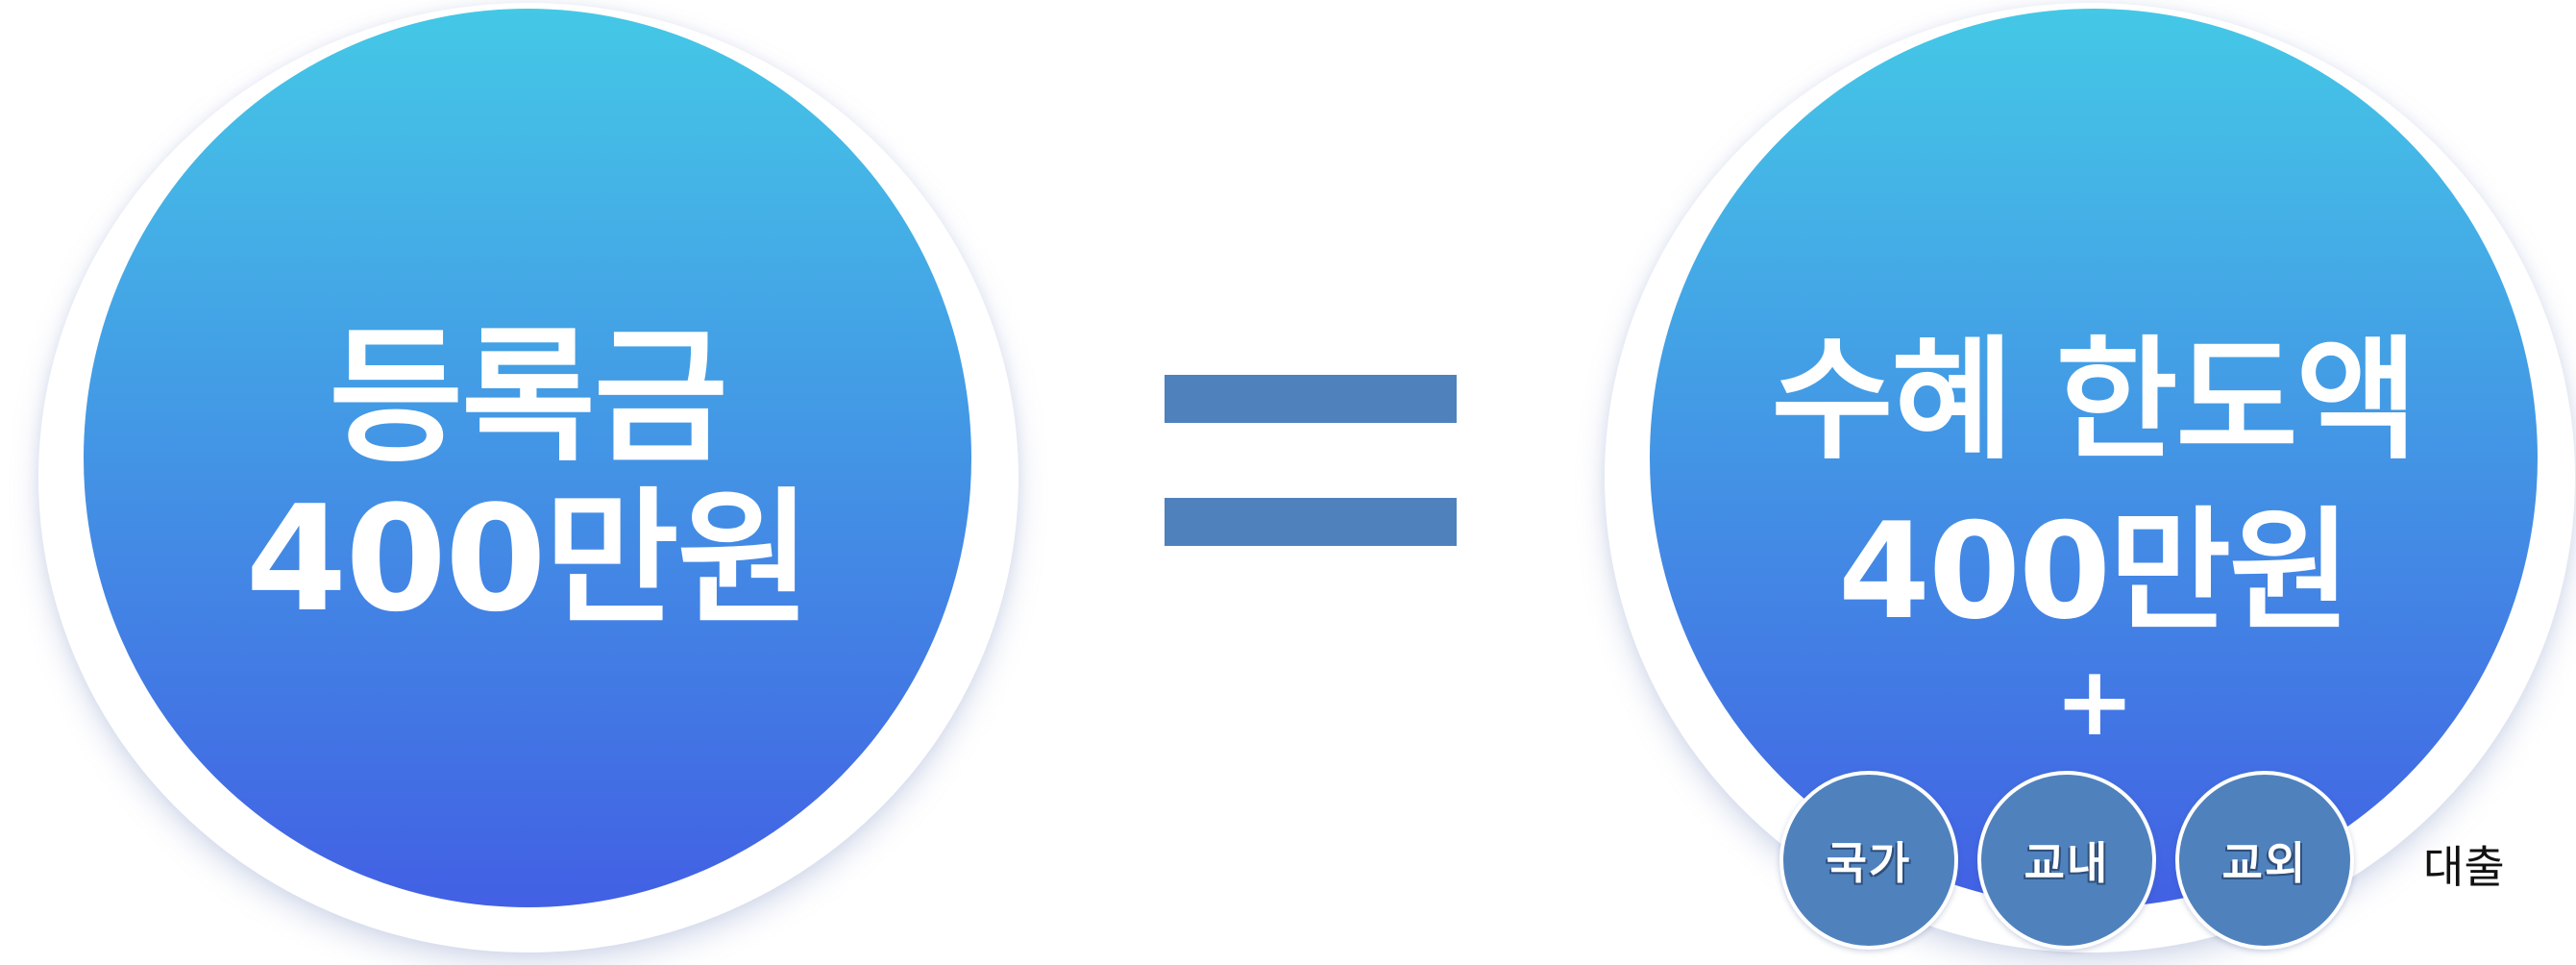 The width and height of the screenshot is (2576, 965). What do you see at coordinates (2094, 572) in the screenshot?
I see `benefit-limit-amount: 400만원` at bounding box center [2094, 572].